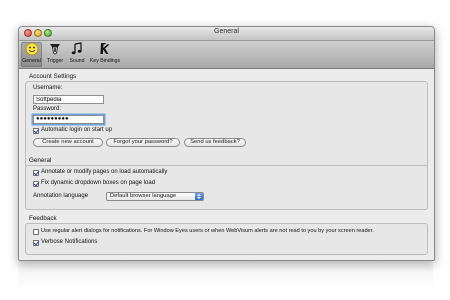 This screenshot has height=300, width=450. Describe the element at coordinates (61, 196) in the screenshot. I see `annotation-language-label: Annotation language` at that location.